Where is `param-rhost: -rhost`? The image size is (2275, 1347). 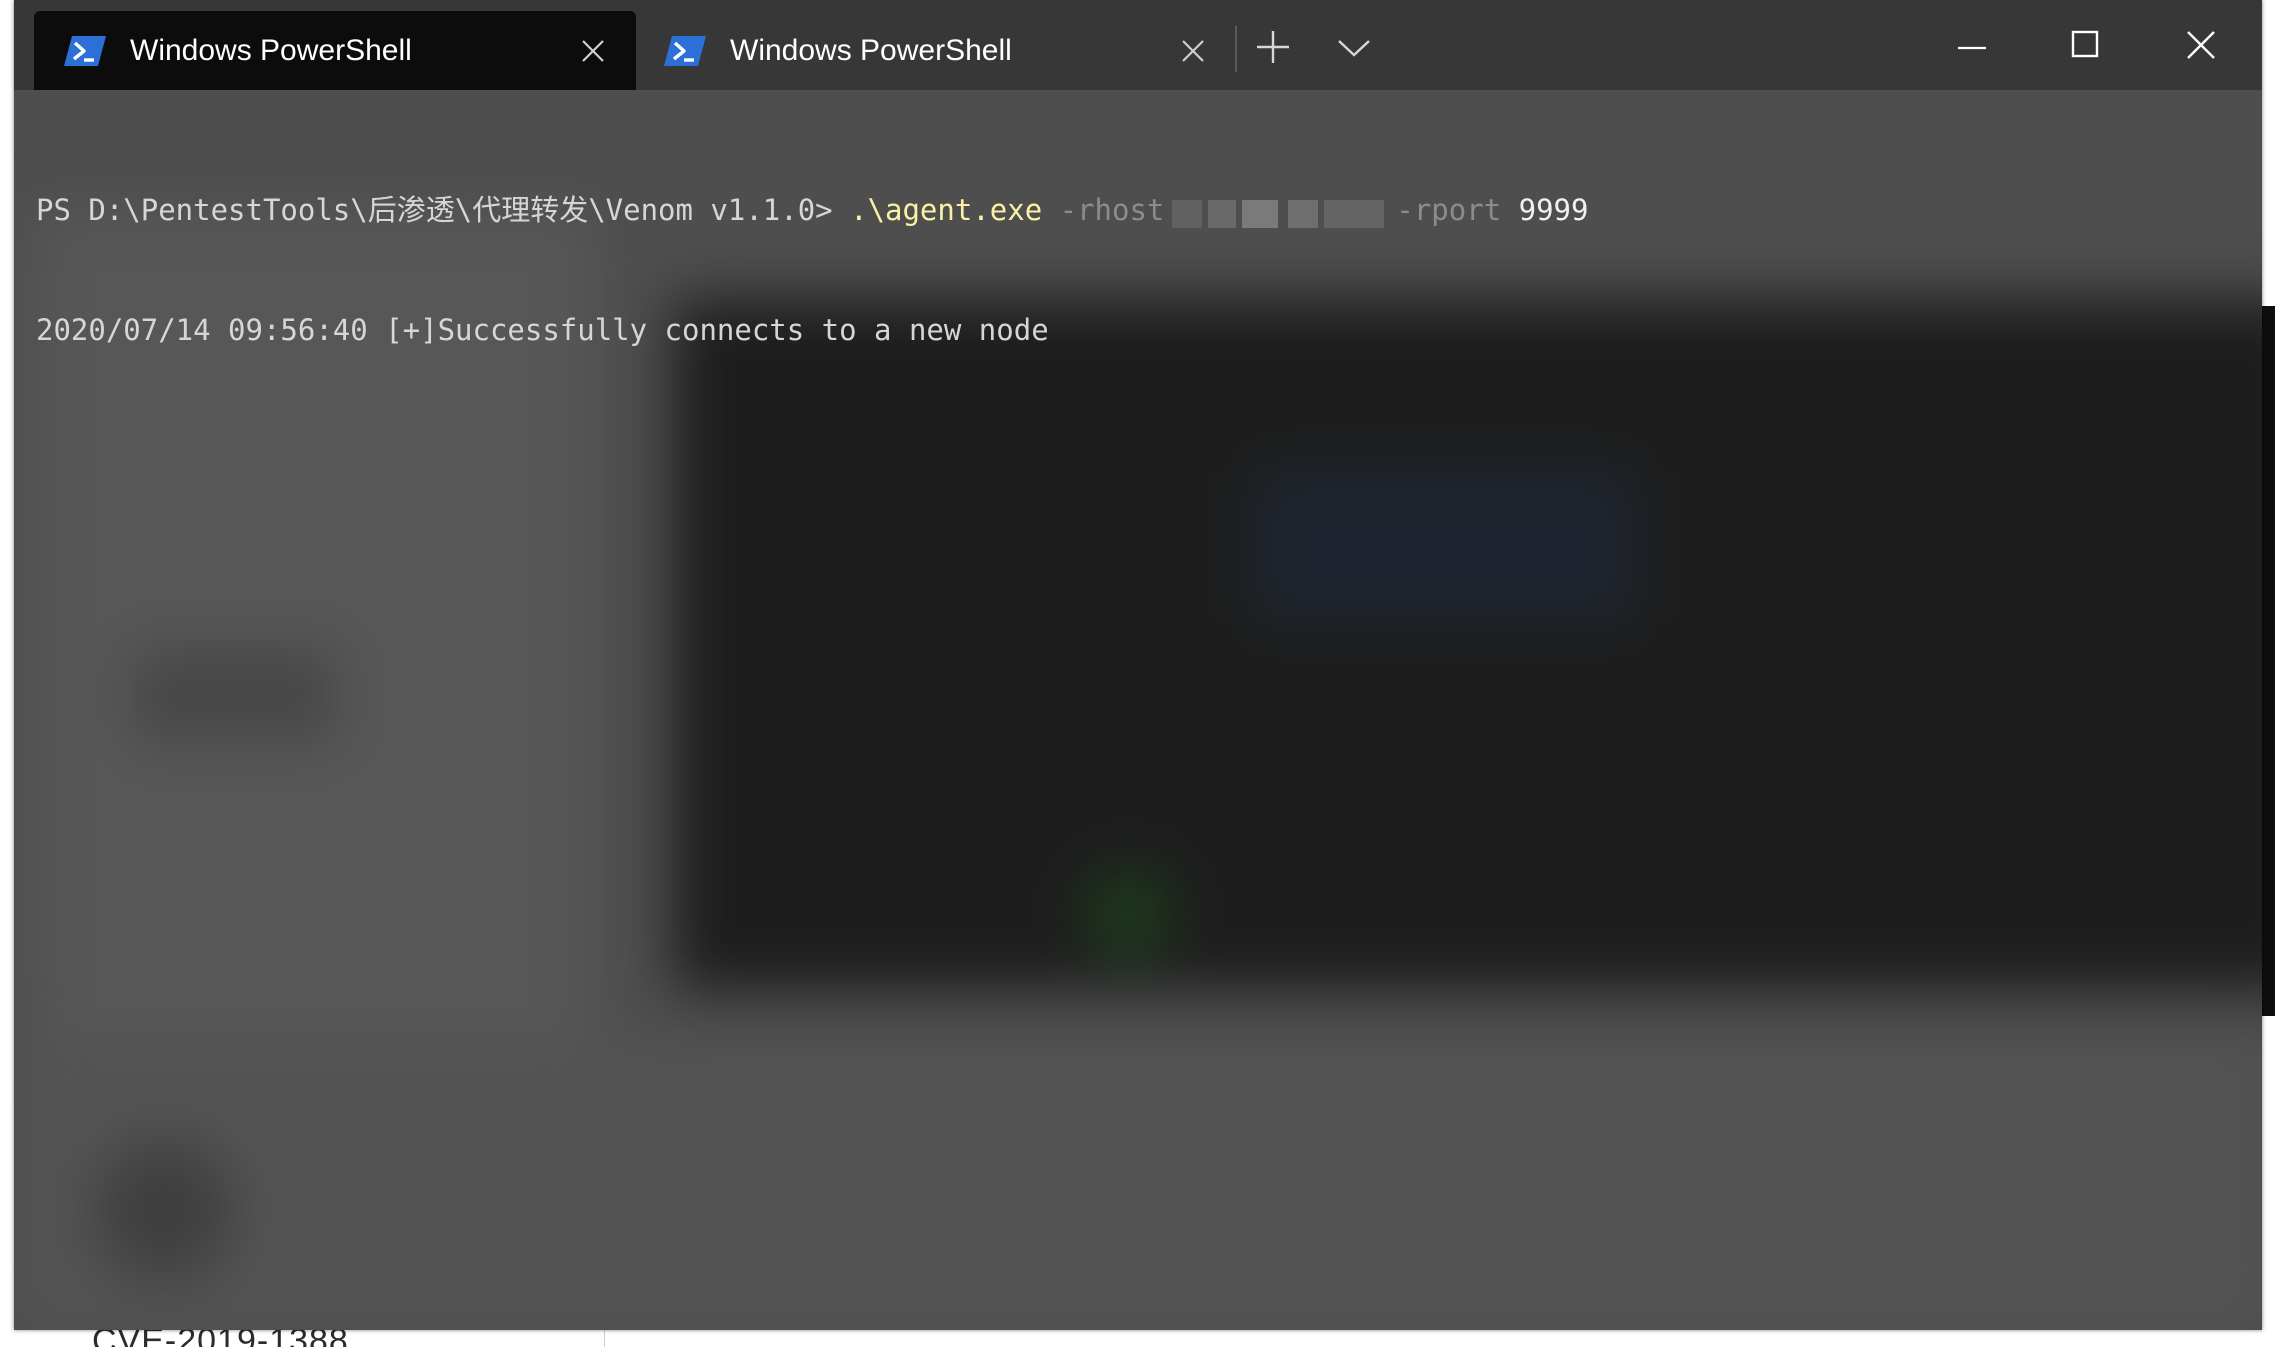 param-rhost: -rhost is located at coordinates (1112, 210).